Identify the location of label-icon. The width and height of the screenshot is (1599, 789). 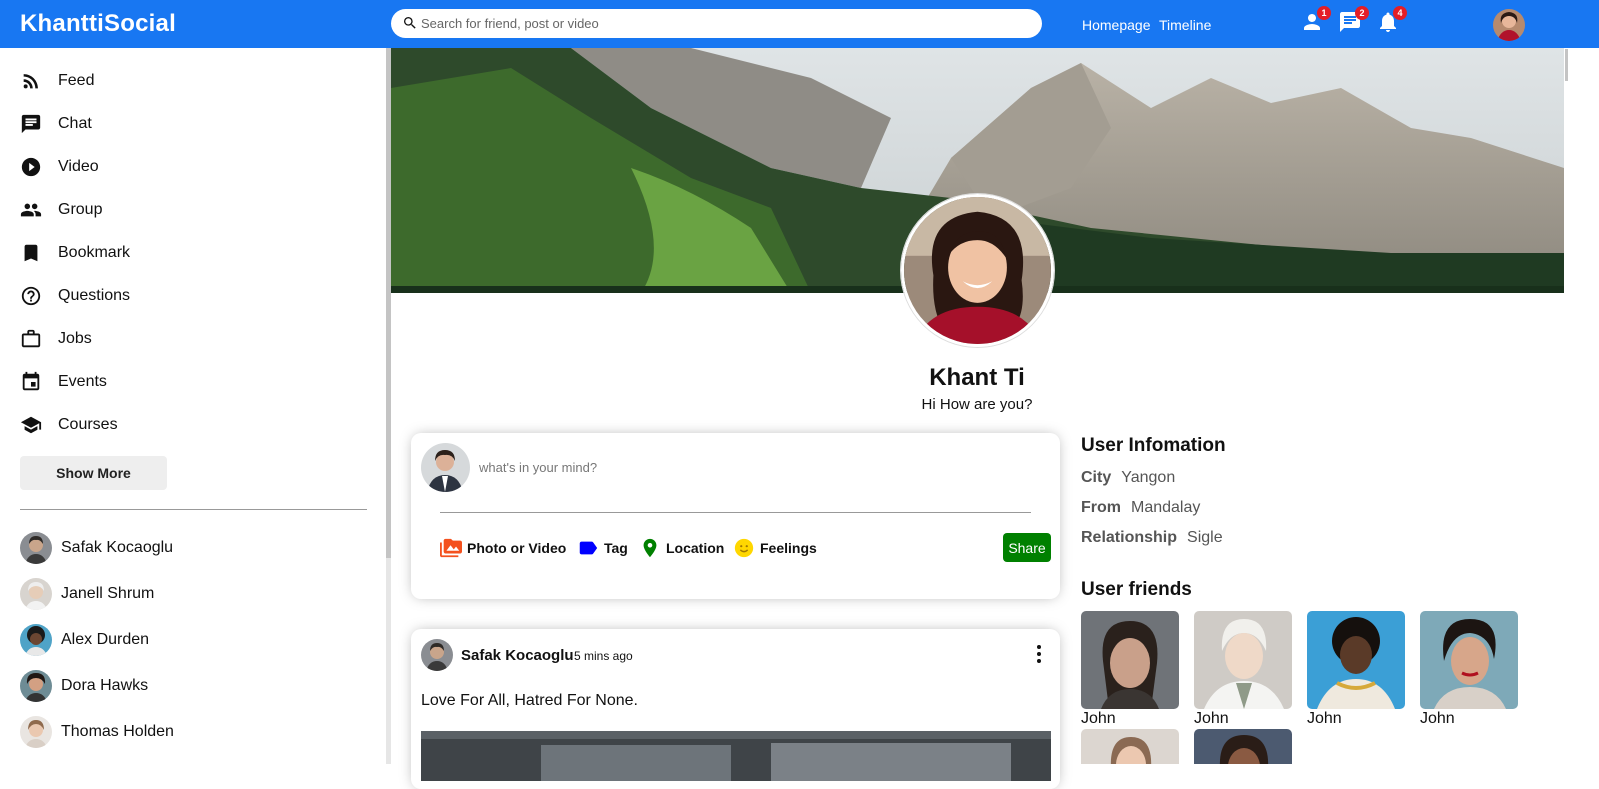
(588, 548).